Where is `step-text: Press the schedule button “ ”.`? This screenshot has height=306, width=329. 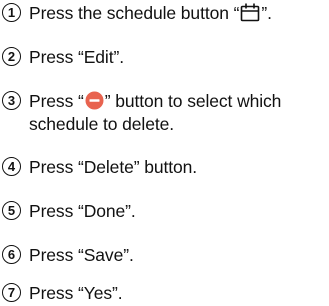
step-text: Press the schedule button “ ”. is located at coordinates (150, 14).